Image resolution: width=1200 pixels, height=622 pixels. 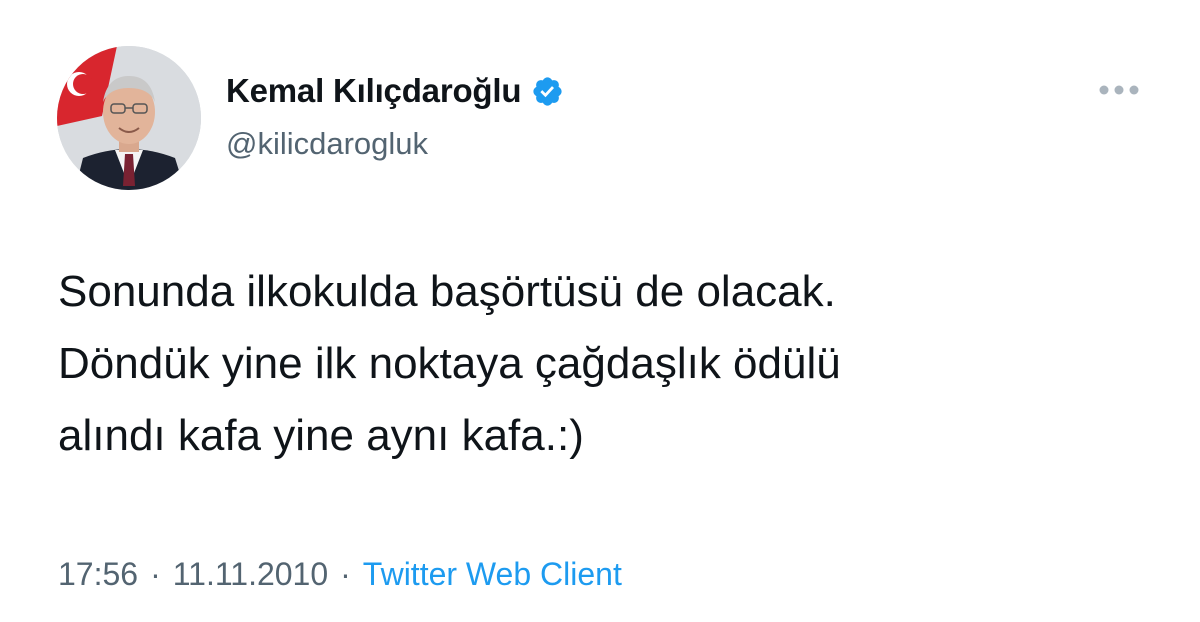 What do you see at coordinates (547, 91) in the screenshot?
I see `verified-badge-icon` at bounding box center [547, 91].